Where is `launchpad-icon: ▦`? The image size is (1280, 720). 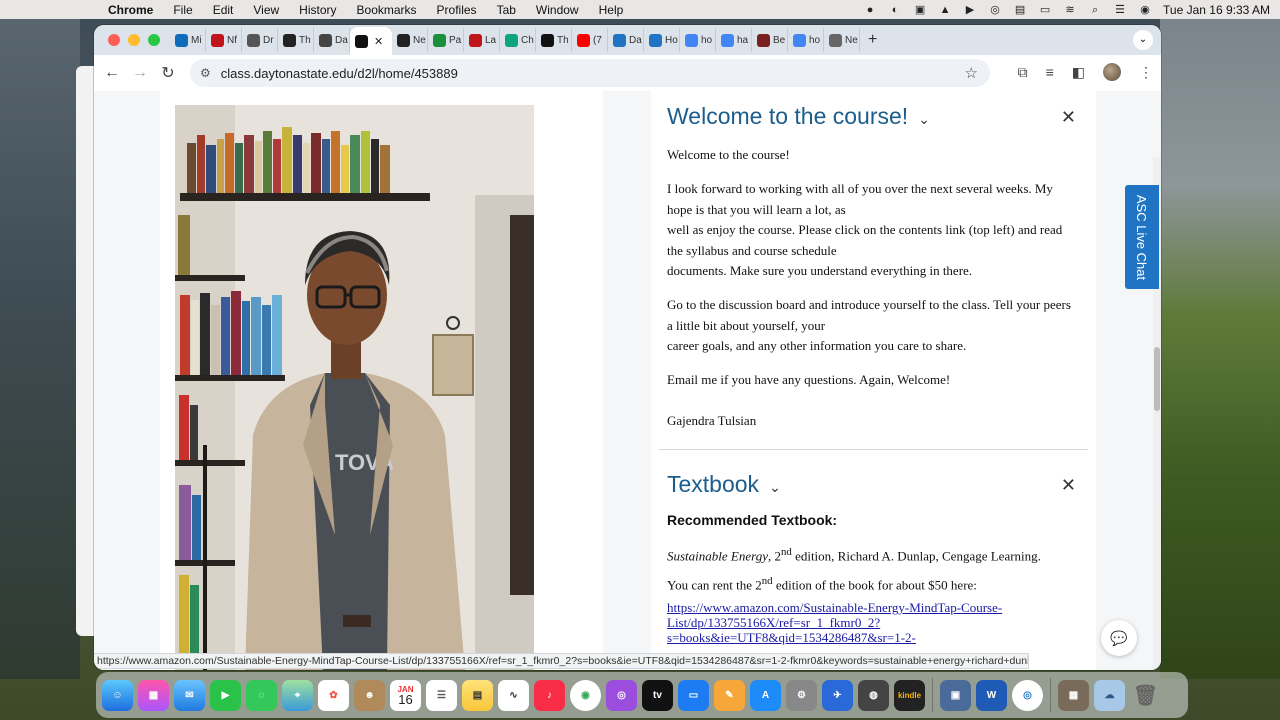 launchpad-icon: ▦ is located at coordinates (153, 695).